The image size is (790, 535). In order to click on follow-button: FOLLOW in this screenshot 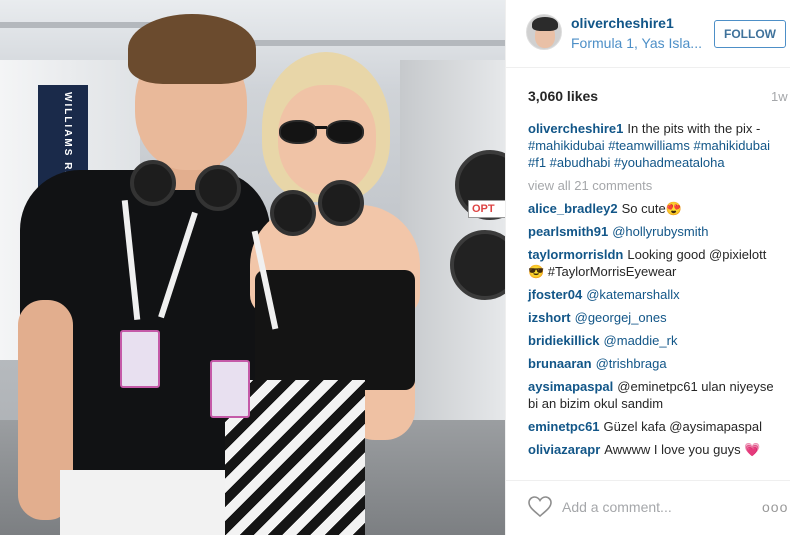, I will do `click(750, 34)`.